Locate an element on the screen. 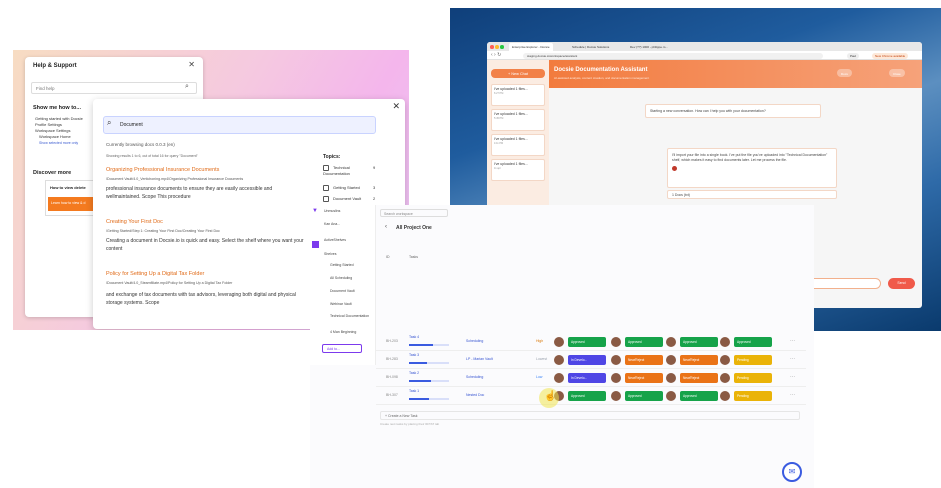 The height and width of the screenshot is (488, 941). topic-filter: Document Vault is located at coordinates (342, 199).